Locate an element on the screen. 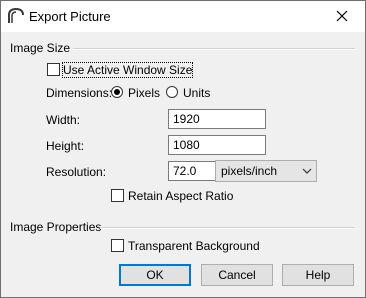 This screenshot has width=366, height=298. image-properties-section-label: Image Properties is located at coordinates (56, 227).